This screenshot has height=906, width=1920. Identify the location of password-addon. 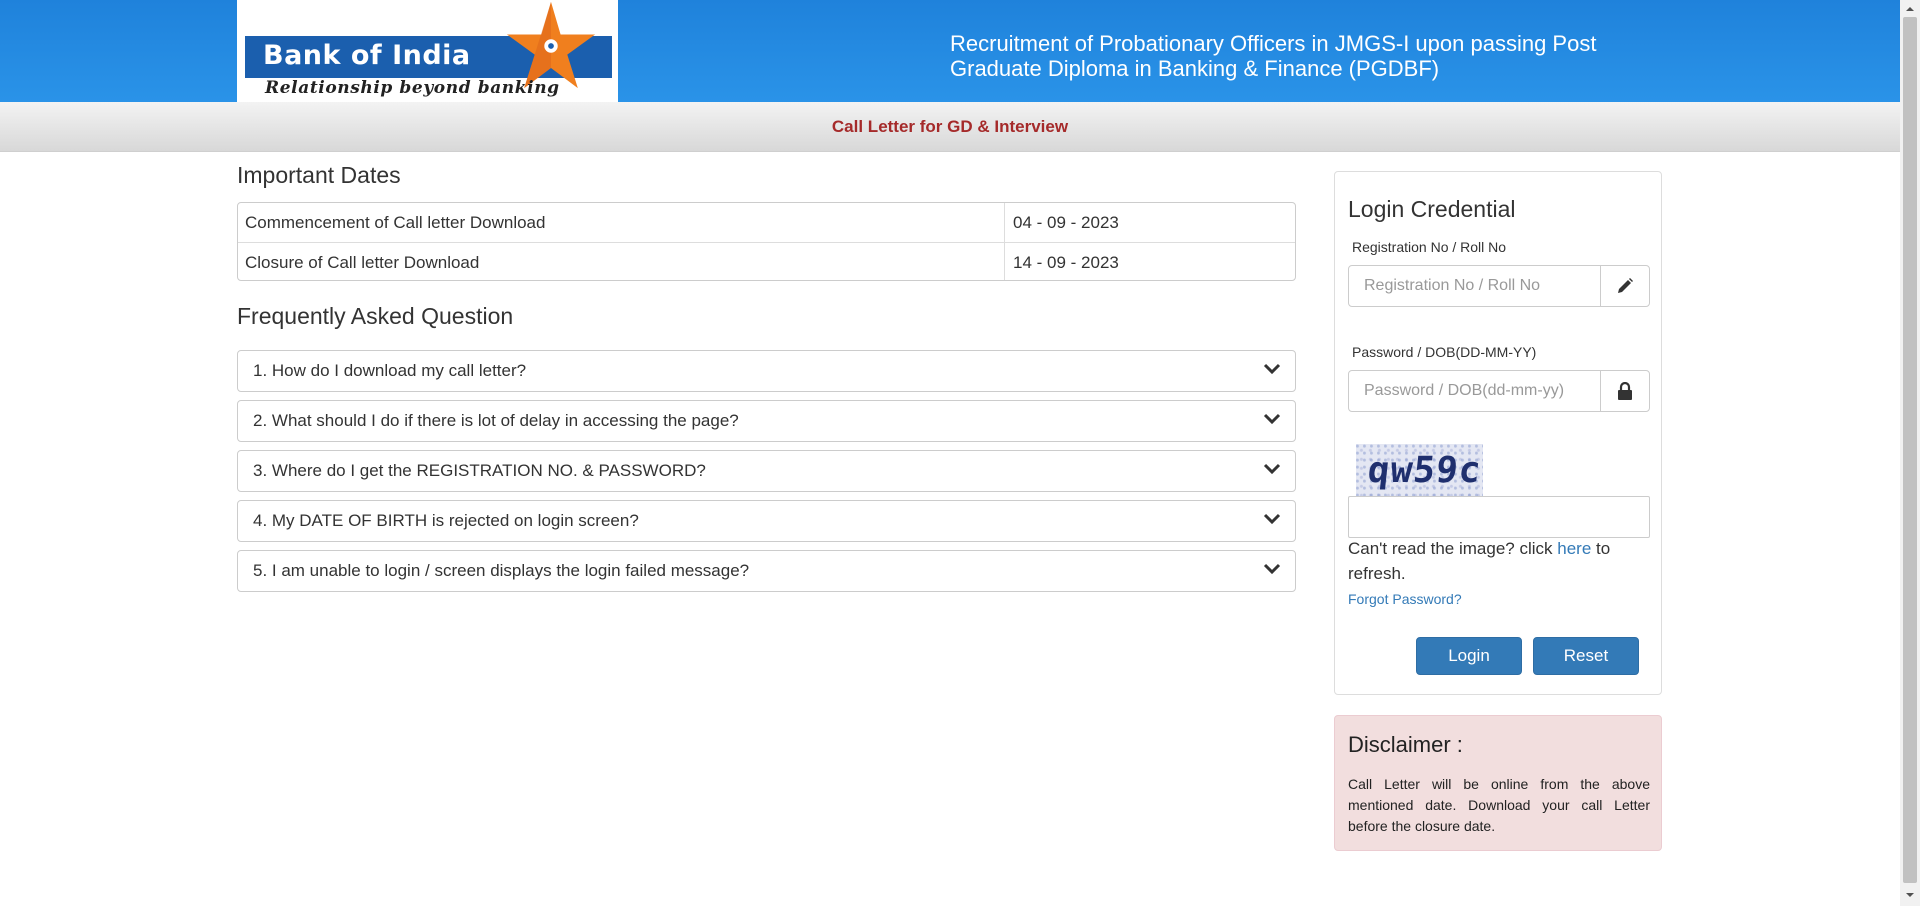
(1624, 391).